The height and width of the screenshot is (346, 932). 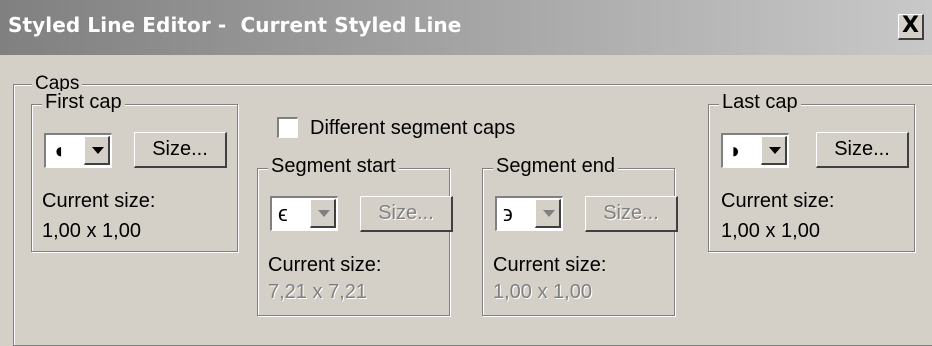 I want to click on window-title: Styled Line Editor - Current Styled Line, so click(x=235, y=25).